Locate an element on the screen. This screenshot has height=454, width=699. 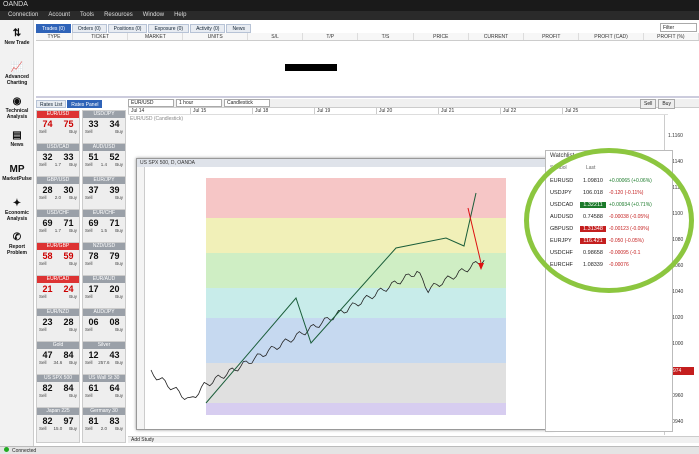
bid-price: 33 is located at coordinates (93, 124).